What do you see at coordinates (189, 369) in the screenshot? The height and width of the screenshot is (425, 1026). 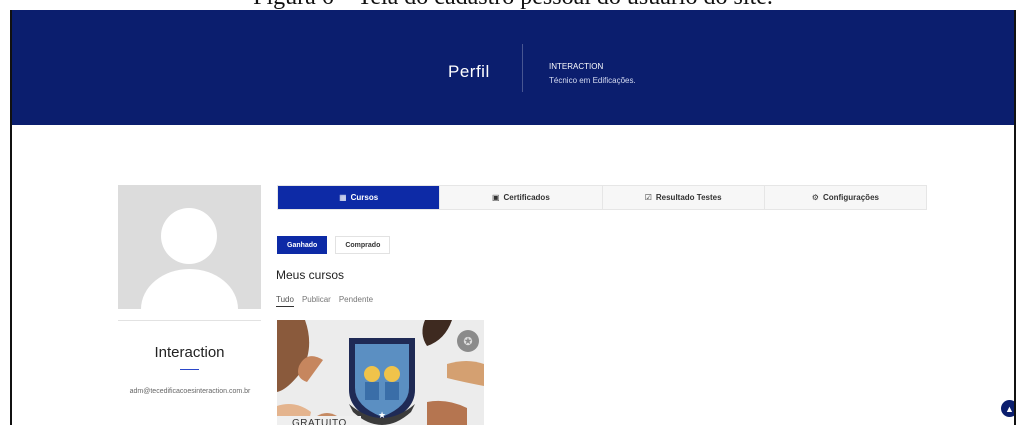 I see `name-underline` at bounding box center [189, 369].